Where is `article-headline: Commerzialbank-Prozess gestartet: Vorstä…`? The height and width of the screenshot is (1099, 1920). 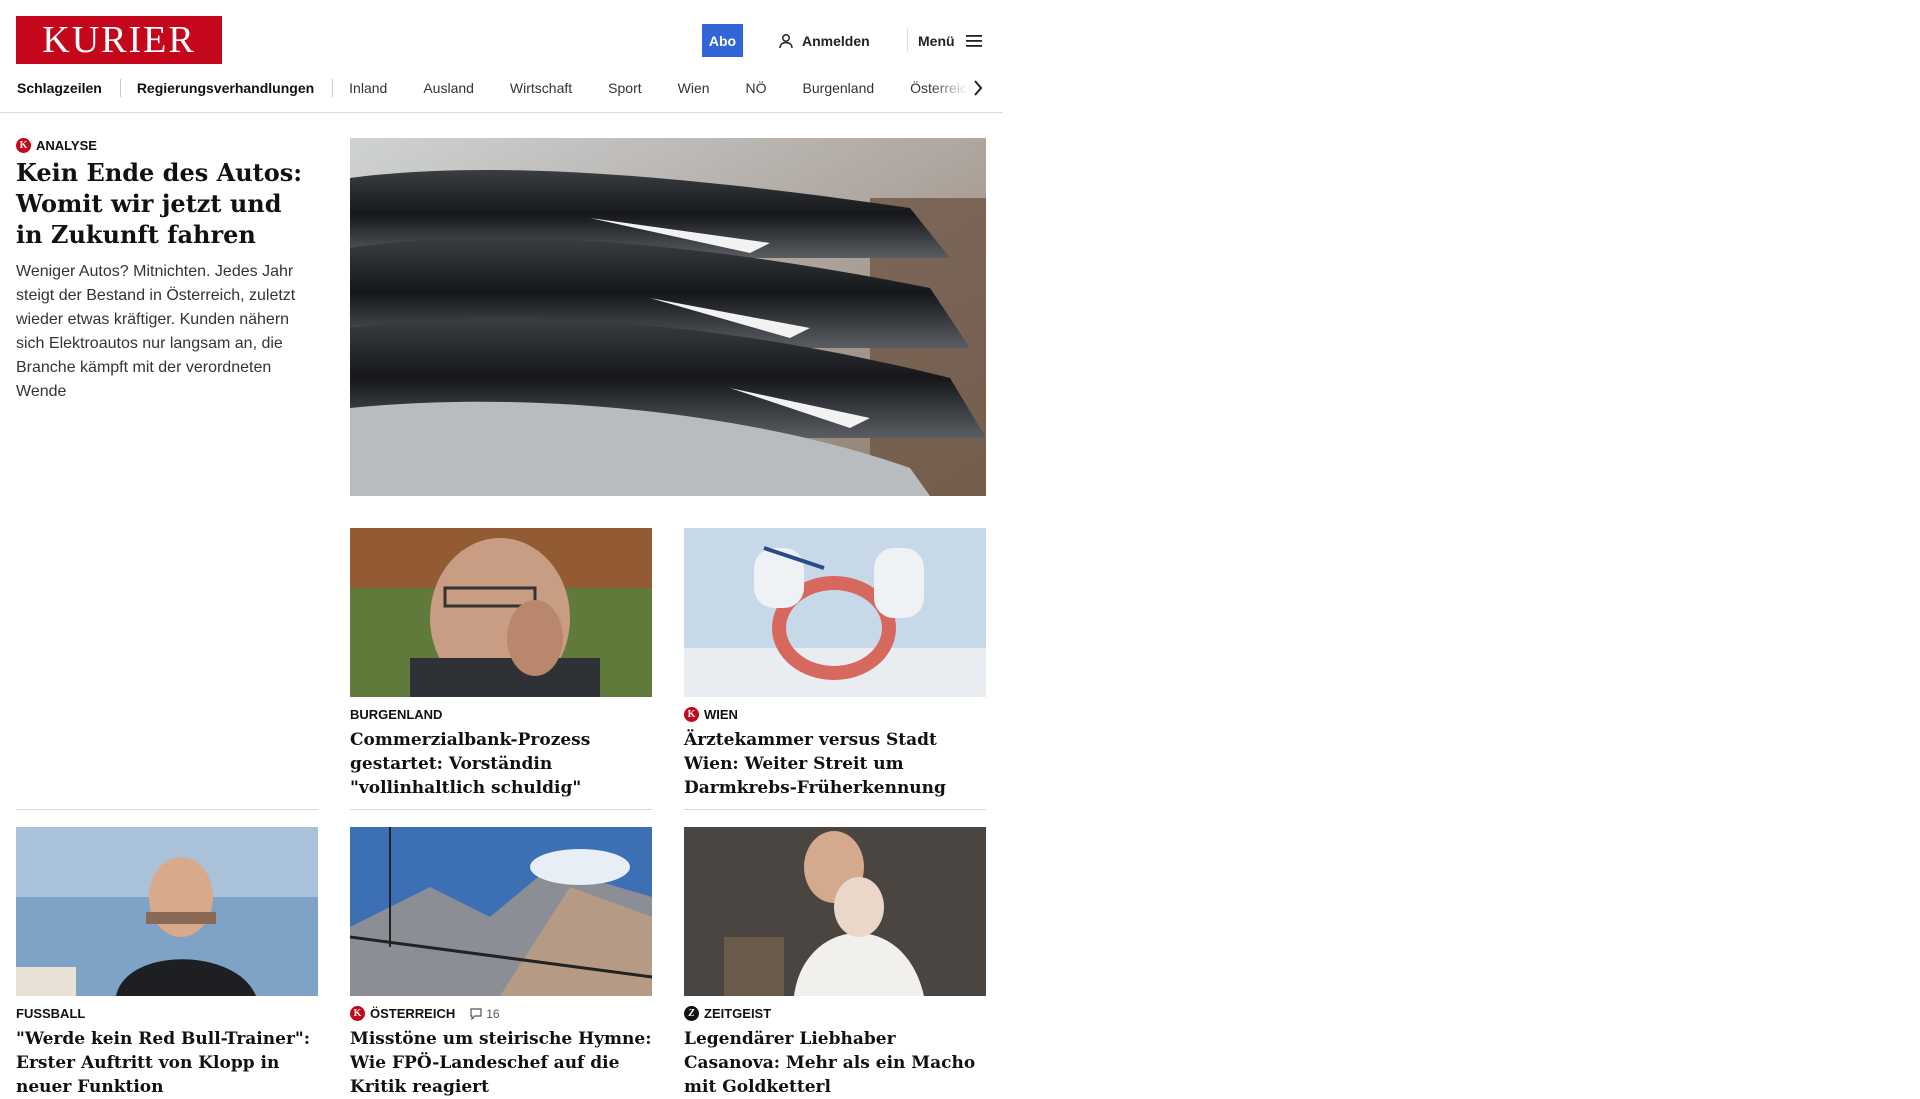 article-headline: Commerzialbank-Prozess gestartet: Vorstä… is located at coordinates (501, 764).